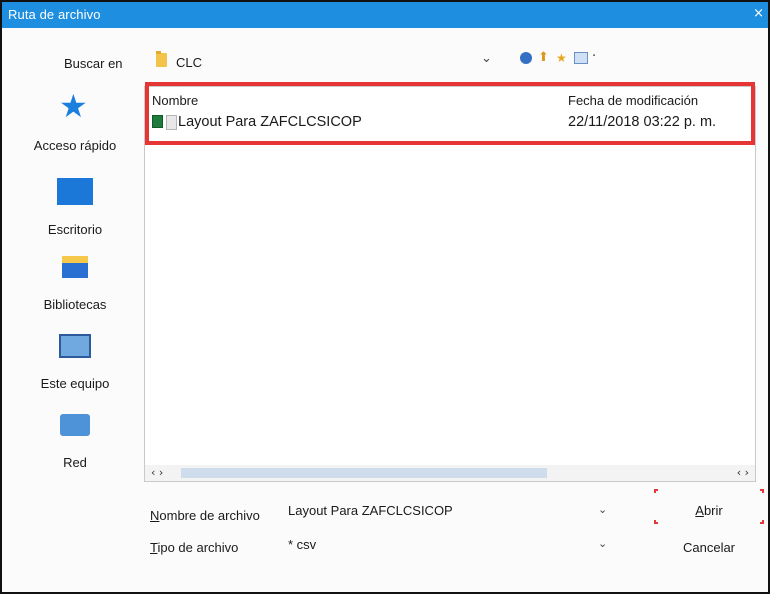 This screenshot has width=770, height=594. Describe the element at coordinates (526, 58) in the screenshot. I see `back-icon` at that location.